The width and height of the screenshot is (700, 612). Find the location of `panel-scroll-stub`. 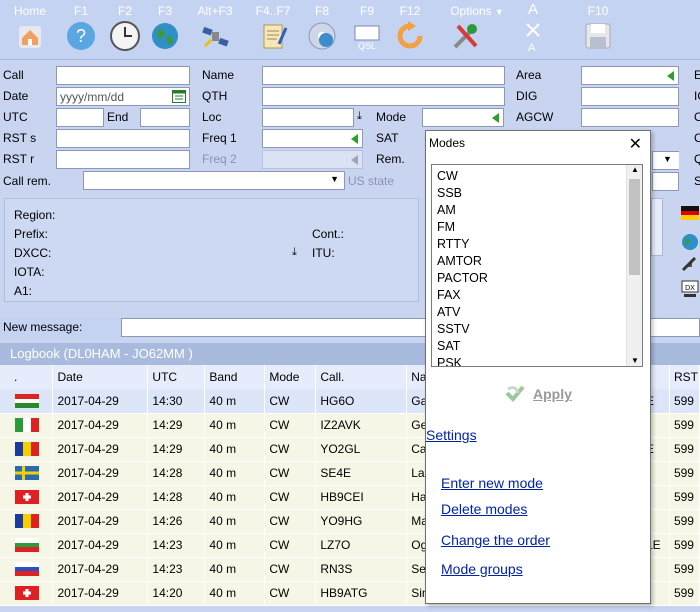

panel-scroll-stub is located at coordinates (657, 227).